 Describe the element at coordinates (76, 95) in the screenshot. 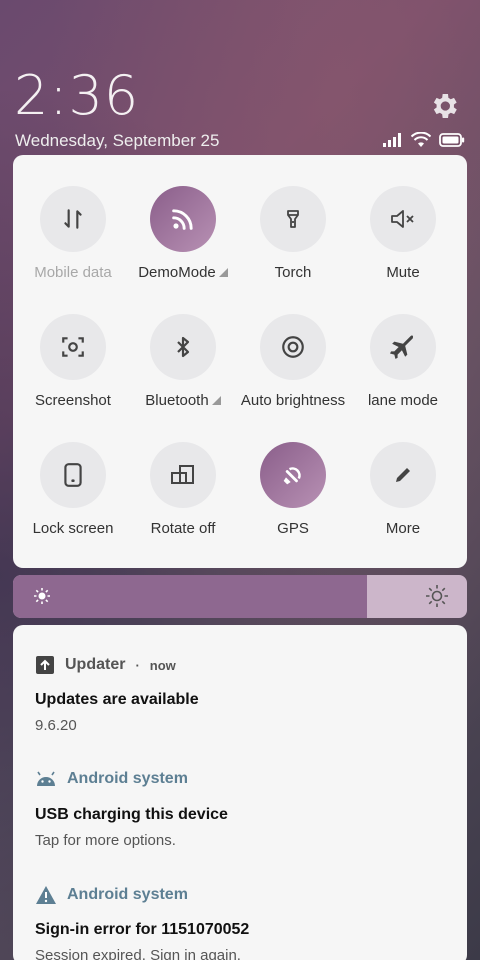

I see `clock: 2:36` at that location.